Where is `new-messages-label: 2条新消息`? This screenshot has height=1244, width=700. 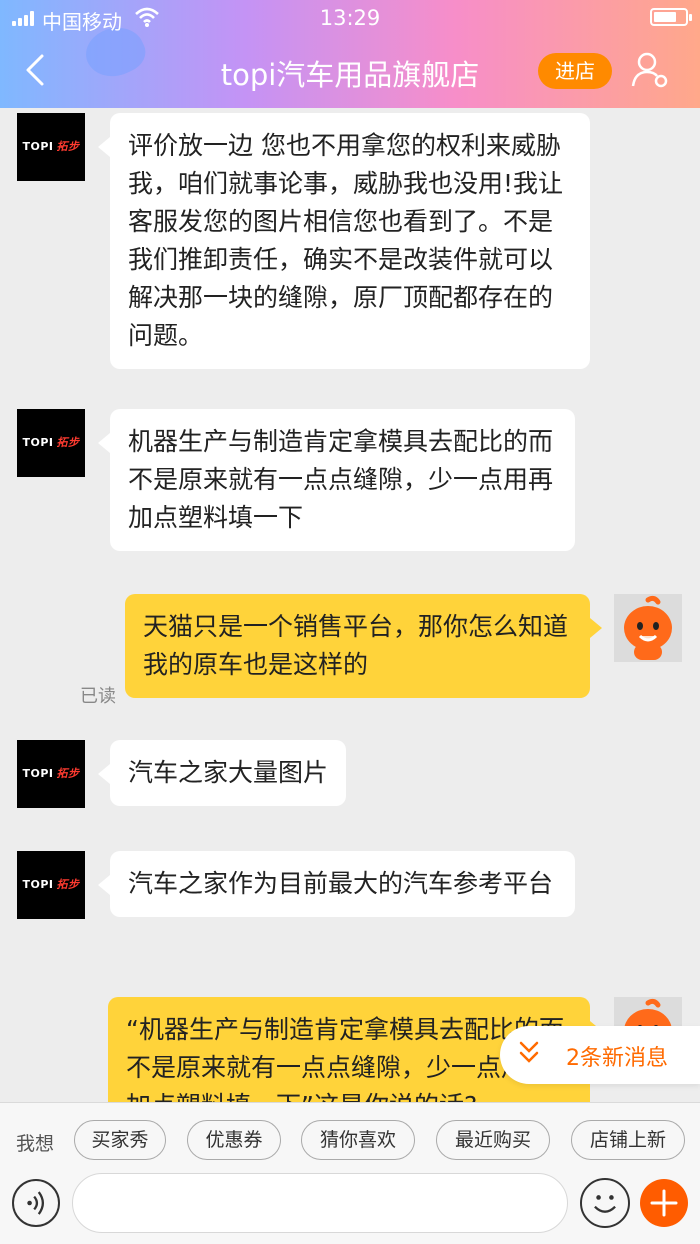 new-messages-label: 2条新消息 is located at coordinates (617, 1058).